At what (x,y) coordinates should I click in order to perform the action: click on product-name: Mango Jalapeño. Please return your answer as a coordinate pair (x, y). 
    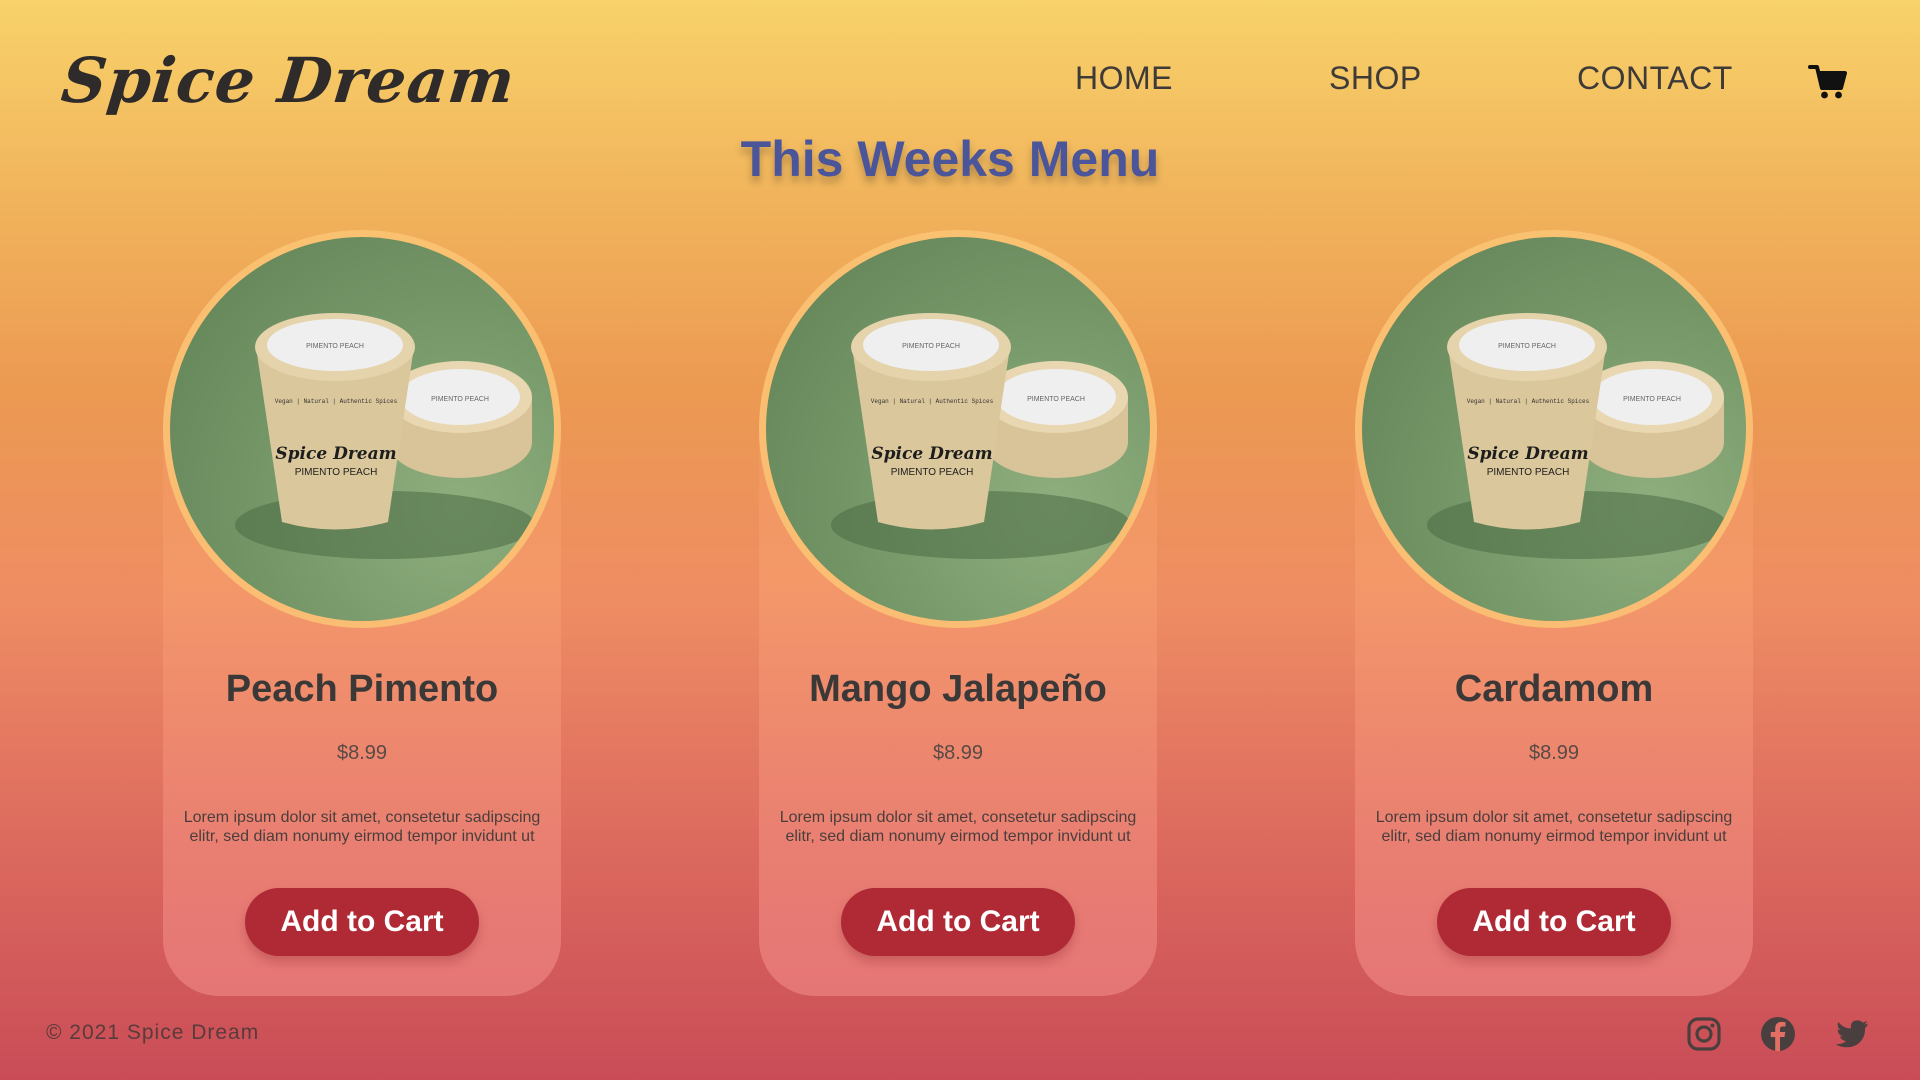
    Looking at the image, I should click on (958, 689).